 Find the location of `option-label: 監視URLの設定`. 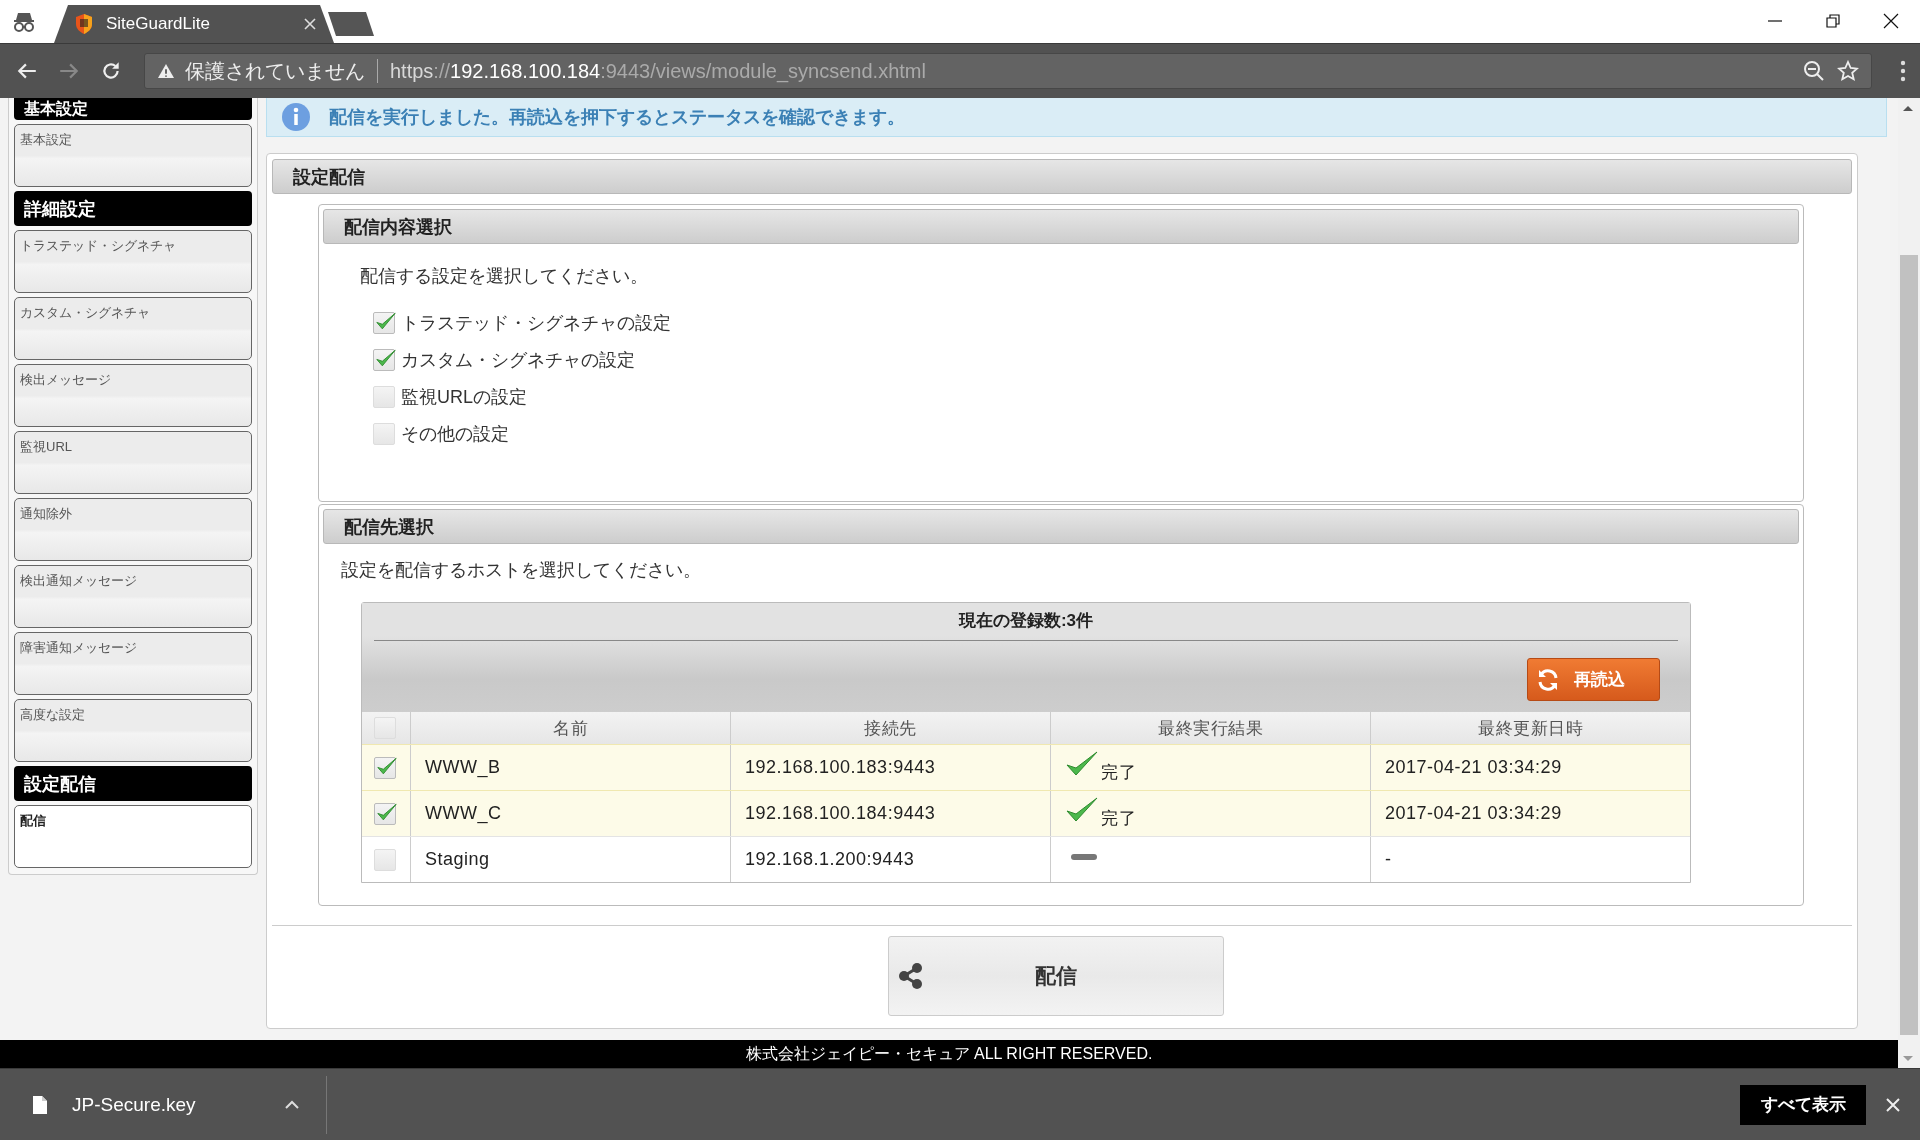

option-label: 監視URLの設定 is located at coordinates (464, 397).